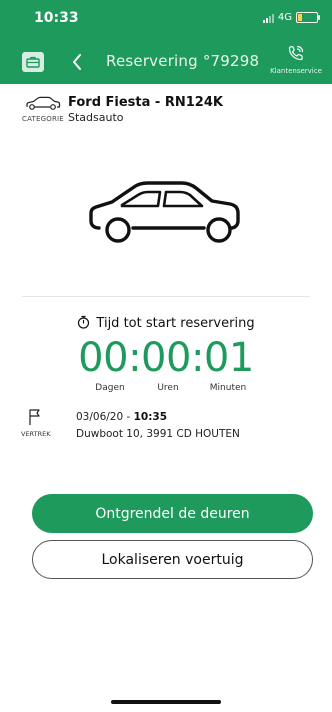 The height and width of the screenshot is (712, 332). What do you see at coordinates (43, 103) in the screenshot?
I see `car-category-icon` at bounding box center [43, 103].